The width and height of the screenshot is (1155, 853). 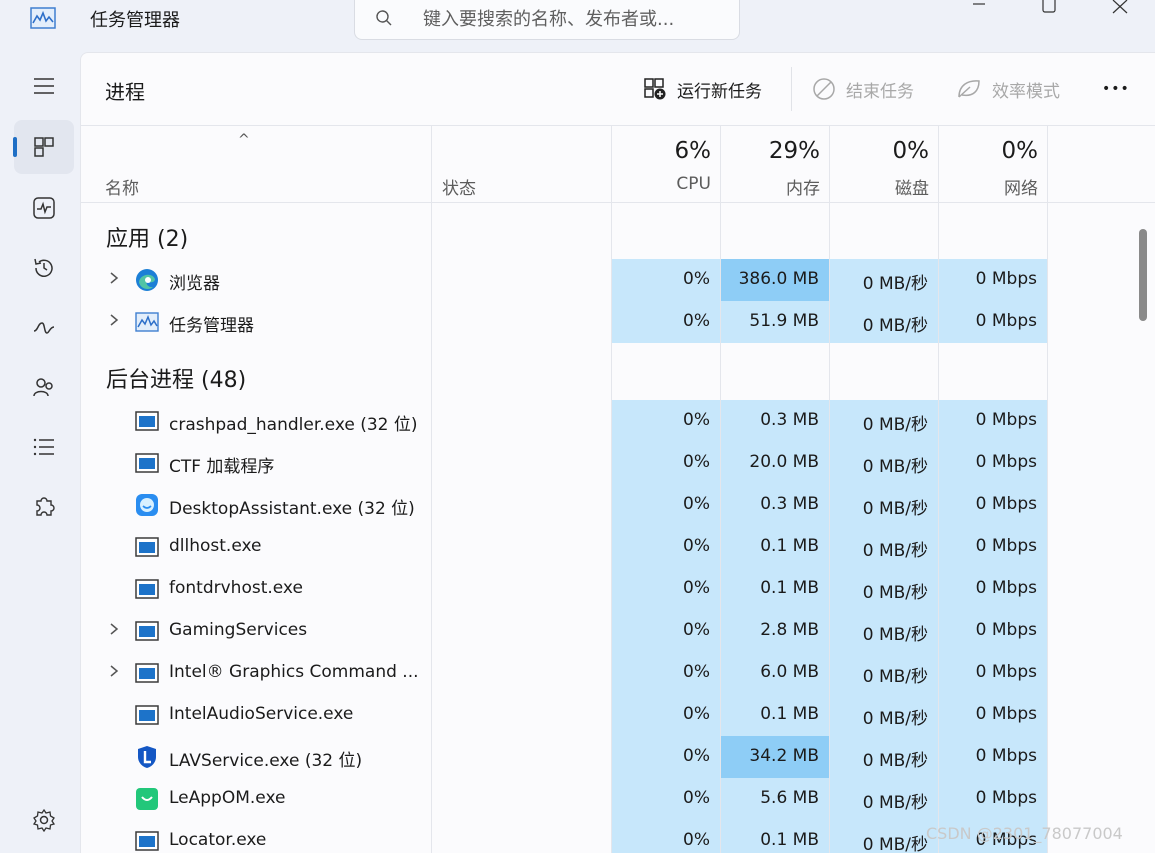 What do you see at coordinates (1145, 528) in the screenshot?
I see `vertical-scrollbar` at bounding box center [1145, 528].